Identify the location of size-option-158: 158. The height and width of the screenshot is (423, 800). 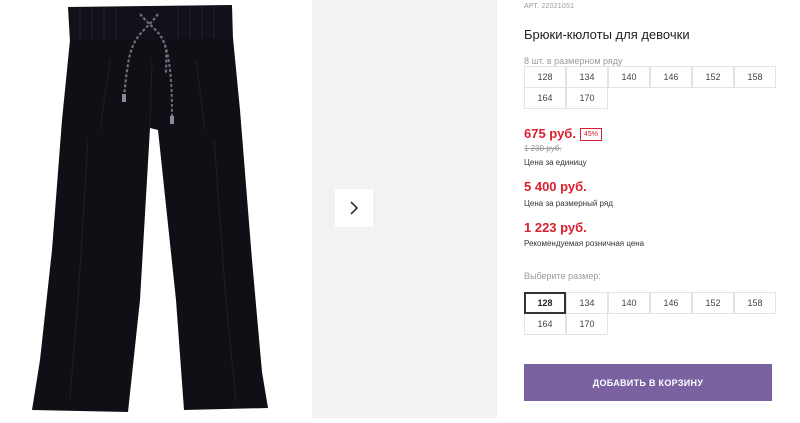
(755, 303).